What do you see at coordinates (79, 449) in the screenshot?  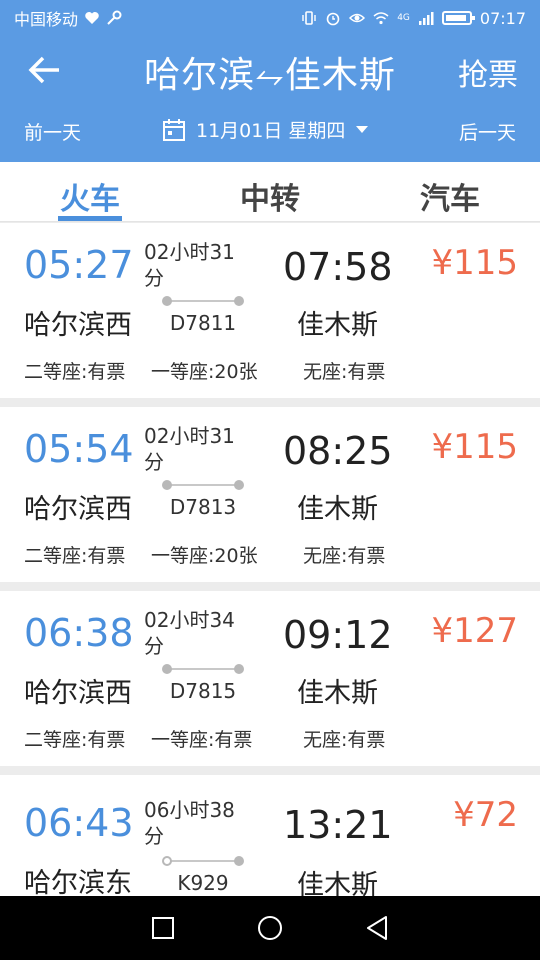 I see `departure-time: 05:54` at bounding box center [79, 449].